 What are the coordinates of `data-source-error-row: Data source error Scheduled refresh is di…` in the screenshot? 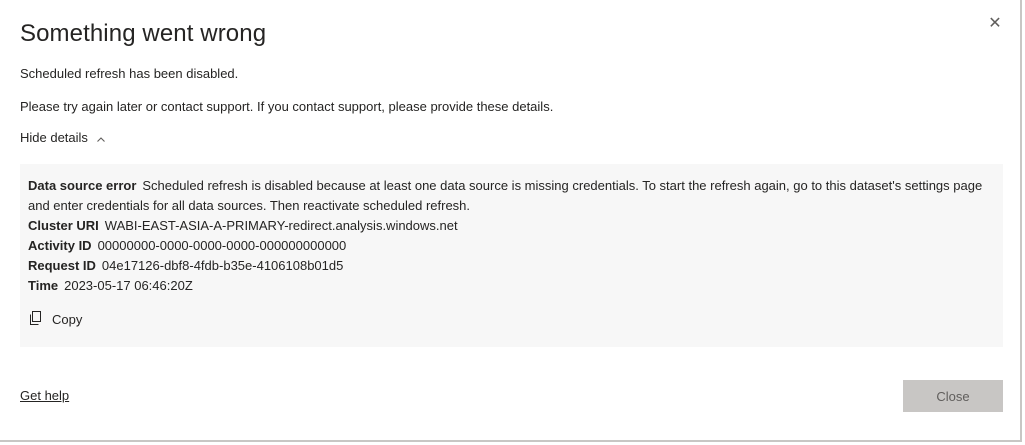 It's located at (511, 196).